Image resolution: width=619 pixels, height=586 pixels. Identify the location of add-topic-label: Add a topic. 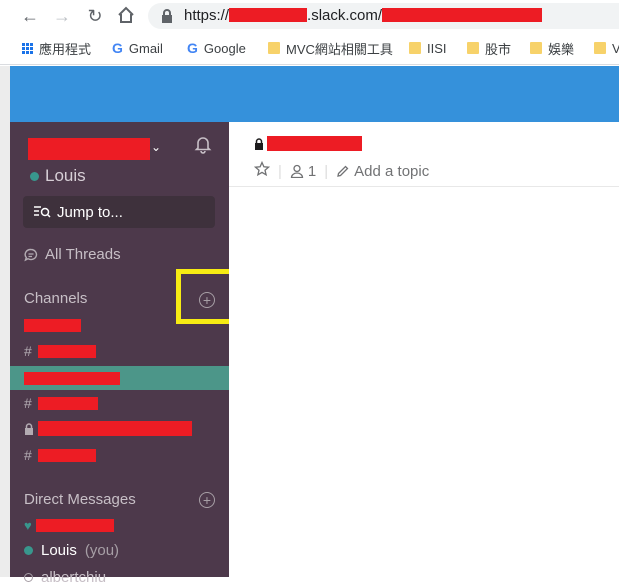
(392, 171).